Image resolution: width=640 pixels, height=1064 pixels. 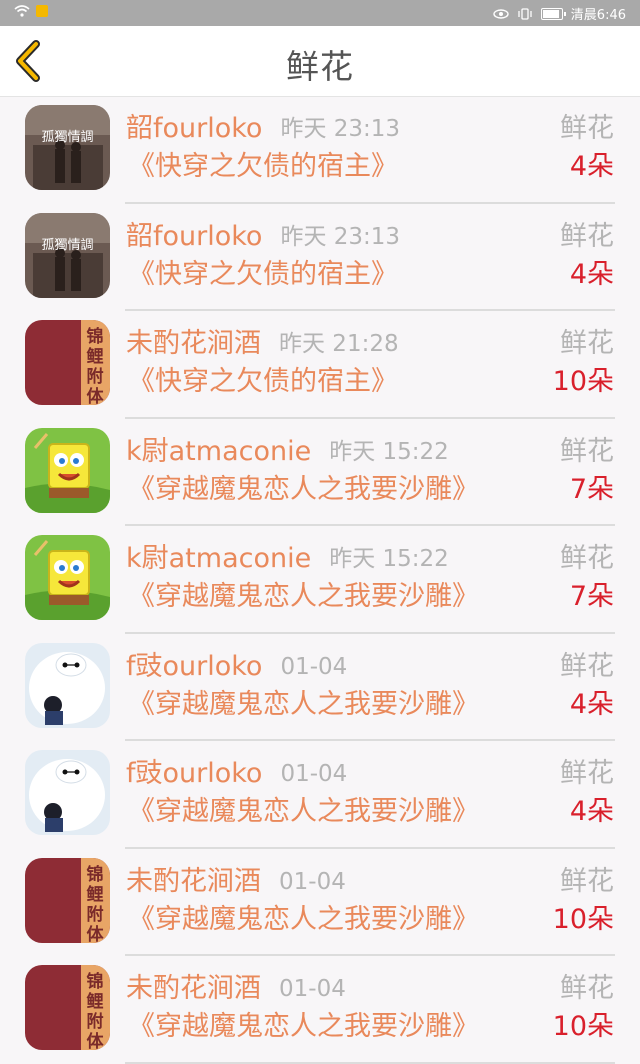 I want to click on status-time: 清晨6:46, so click(x=598, y=15).